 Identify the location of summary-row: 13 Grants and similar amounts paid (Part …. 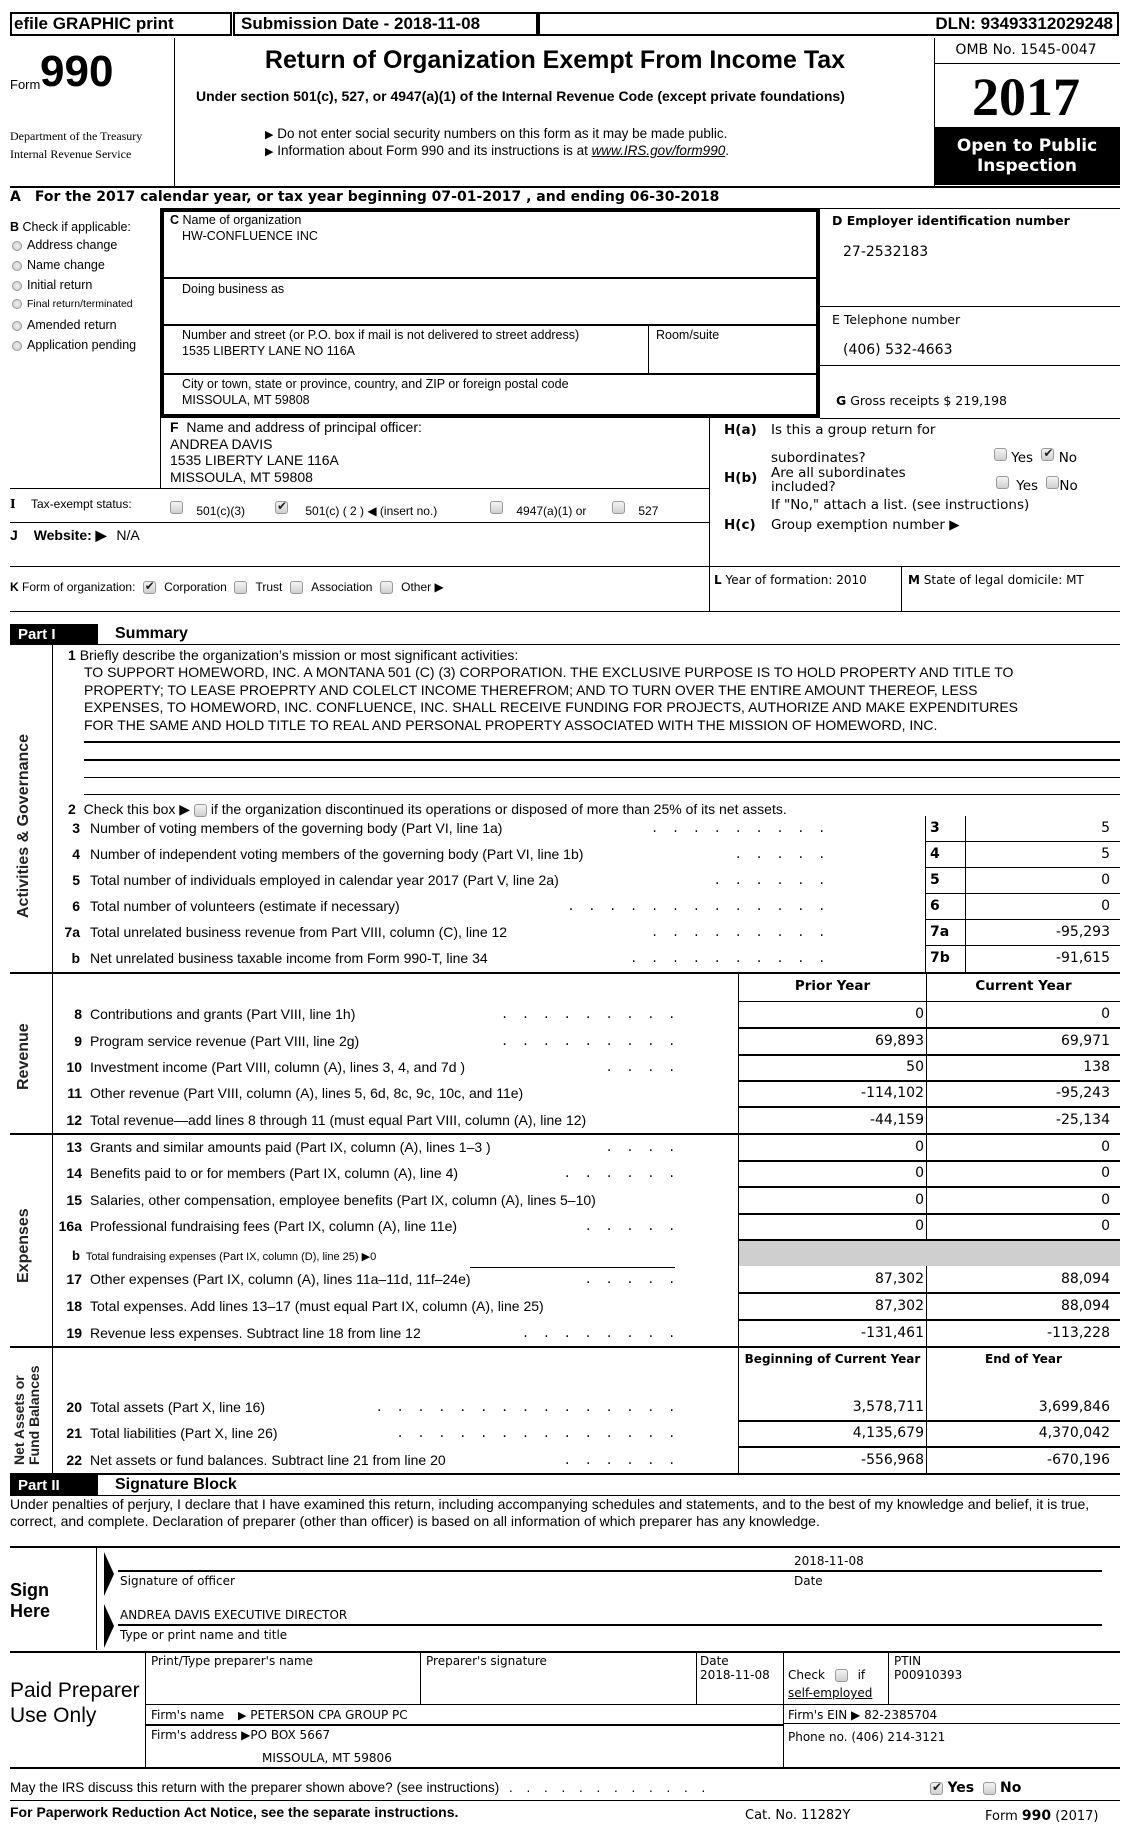
(560, 1148).